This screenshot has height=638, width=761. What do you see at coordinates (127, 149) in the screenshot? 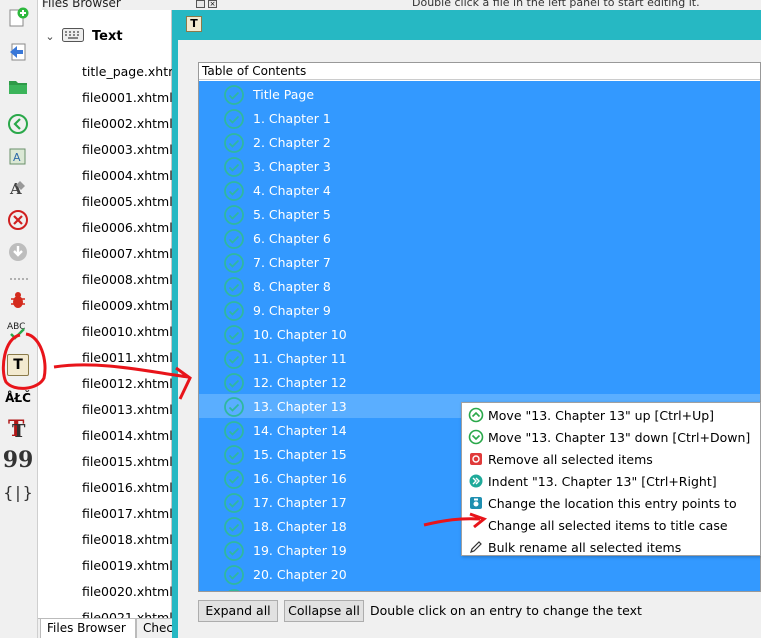
I see `file-item: file0003.xhtml` at bounding box center [127, 149].